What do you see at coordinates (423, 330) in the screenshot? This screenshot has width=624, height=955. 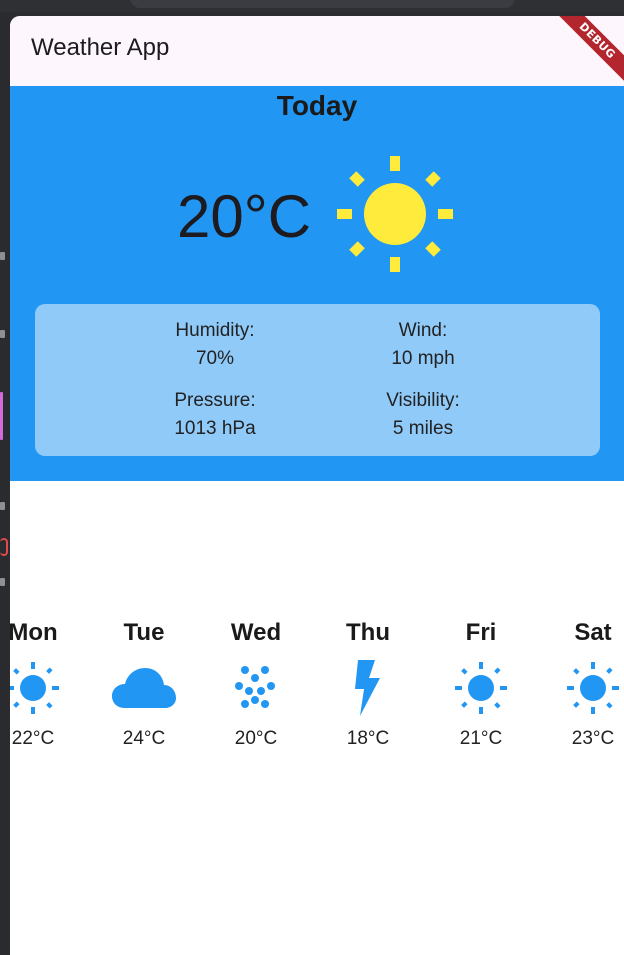 I see `wind-label: Wind:` at bounding box center [423, 330].